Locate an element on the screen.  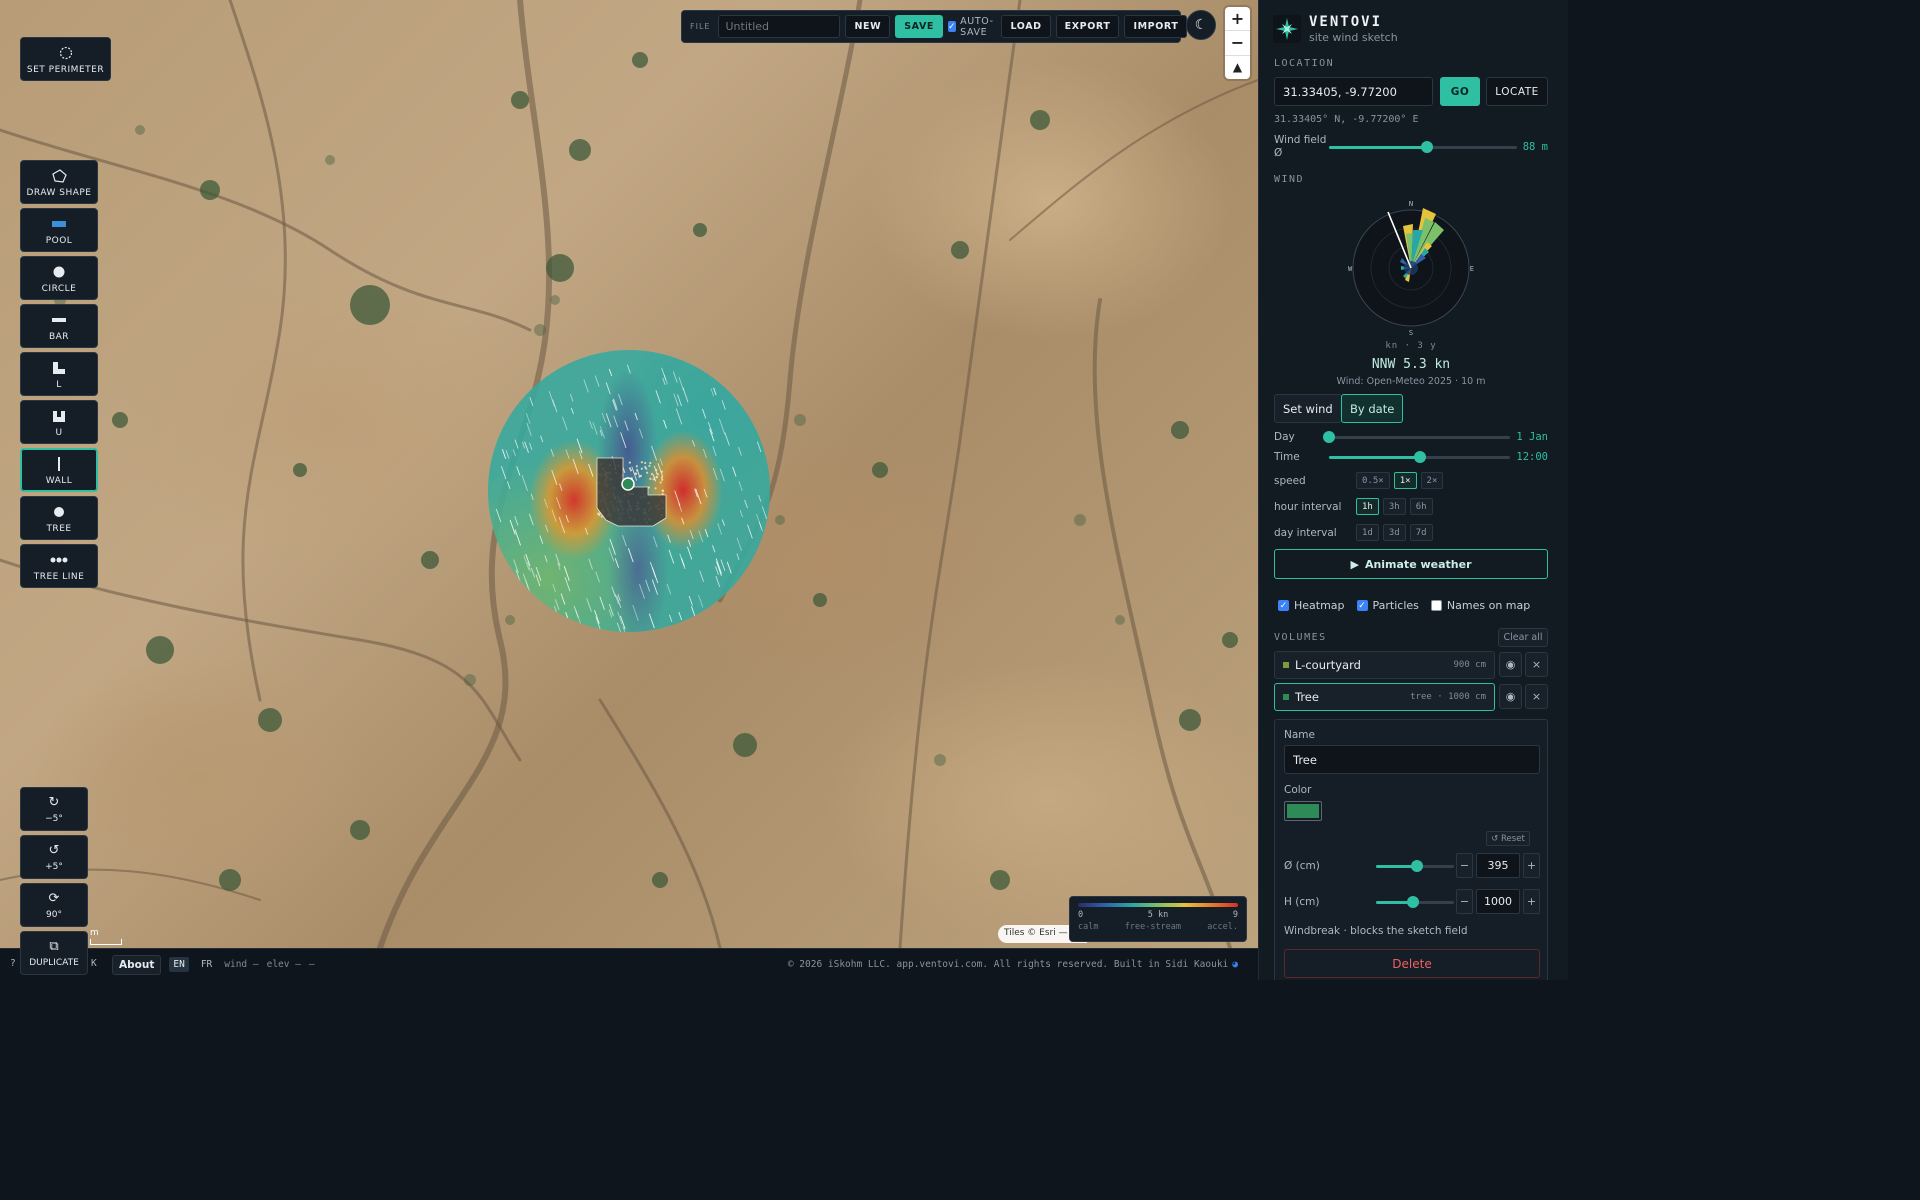
diameter-input is located at coordinates (1498, 865).